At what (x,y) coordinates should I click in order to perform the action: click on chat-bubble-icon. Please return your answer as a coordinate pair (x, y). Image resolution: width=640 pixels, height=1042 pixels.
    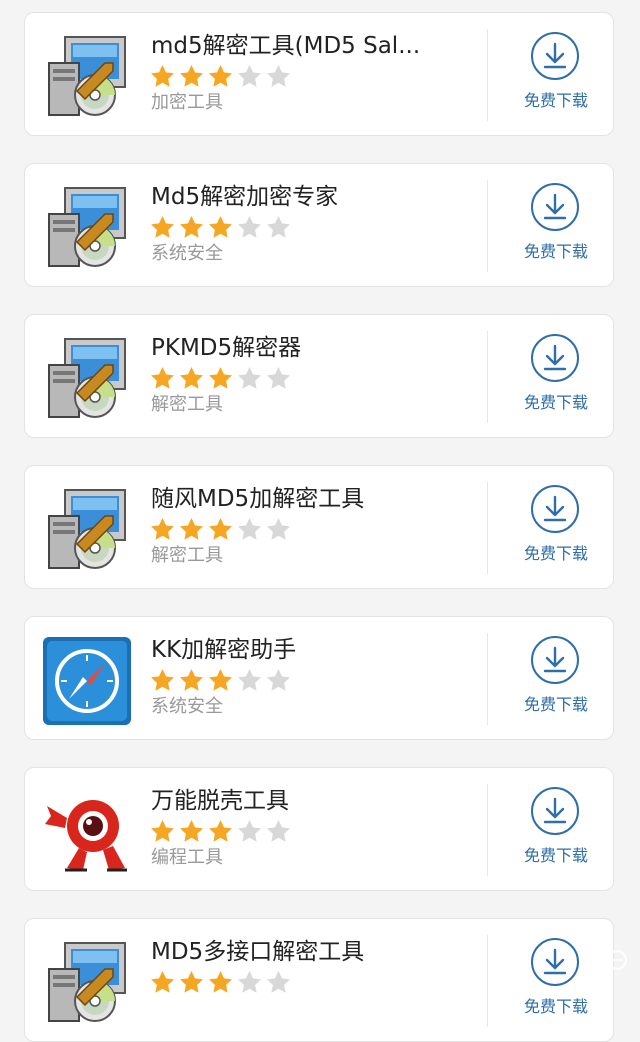
    Looking at the image, I should click on (617, 960).